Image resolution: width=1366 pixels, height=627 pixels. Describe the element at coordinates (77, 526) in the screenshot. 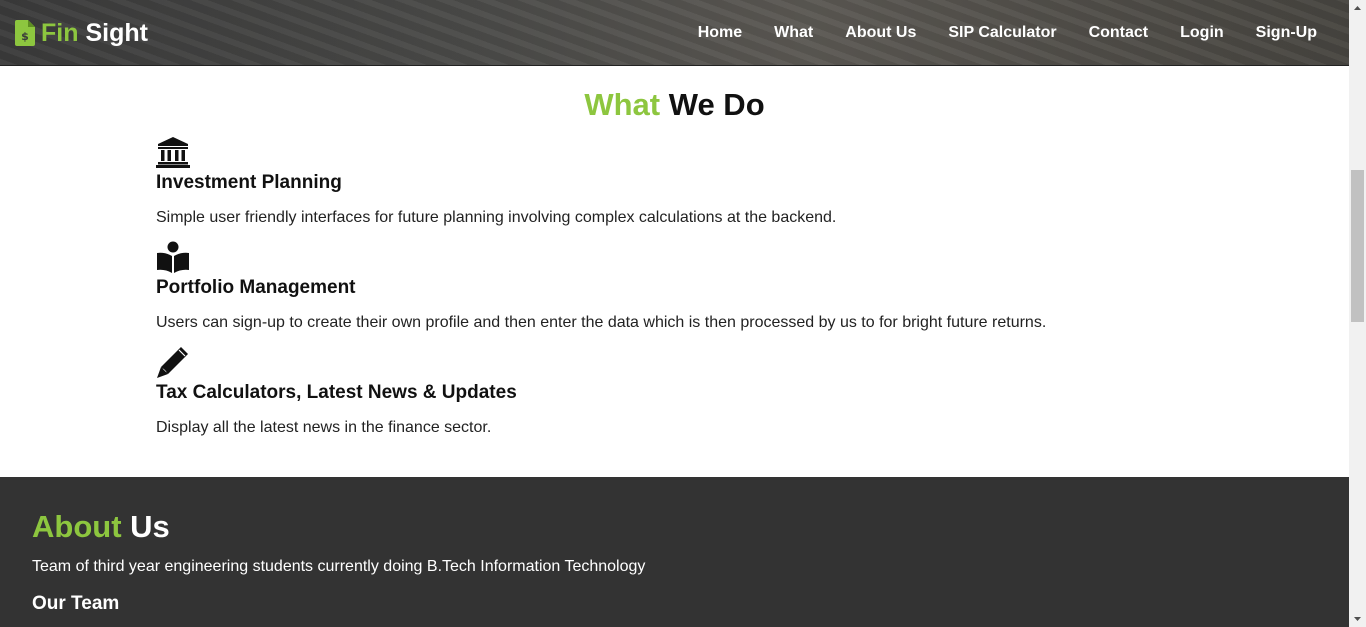

I see `heading-highlight: About` at that location.